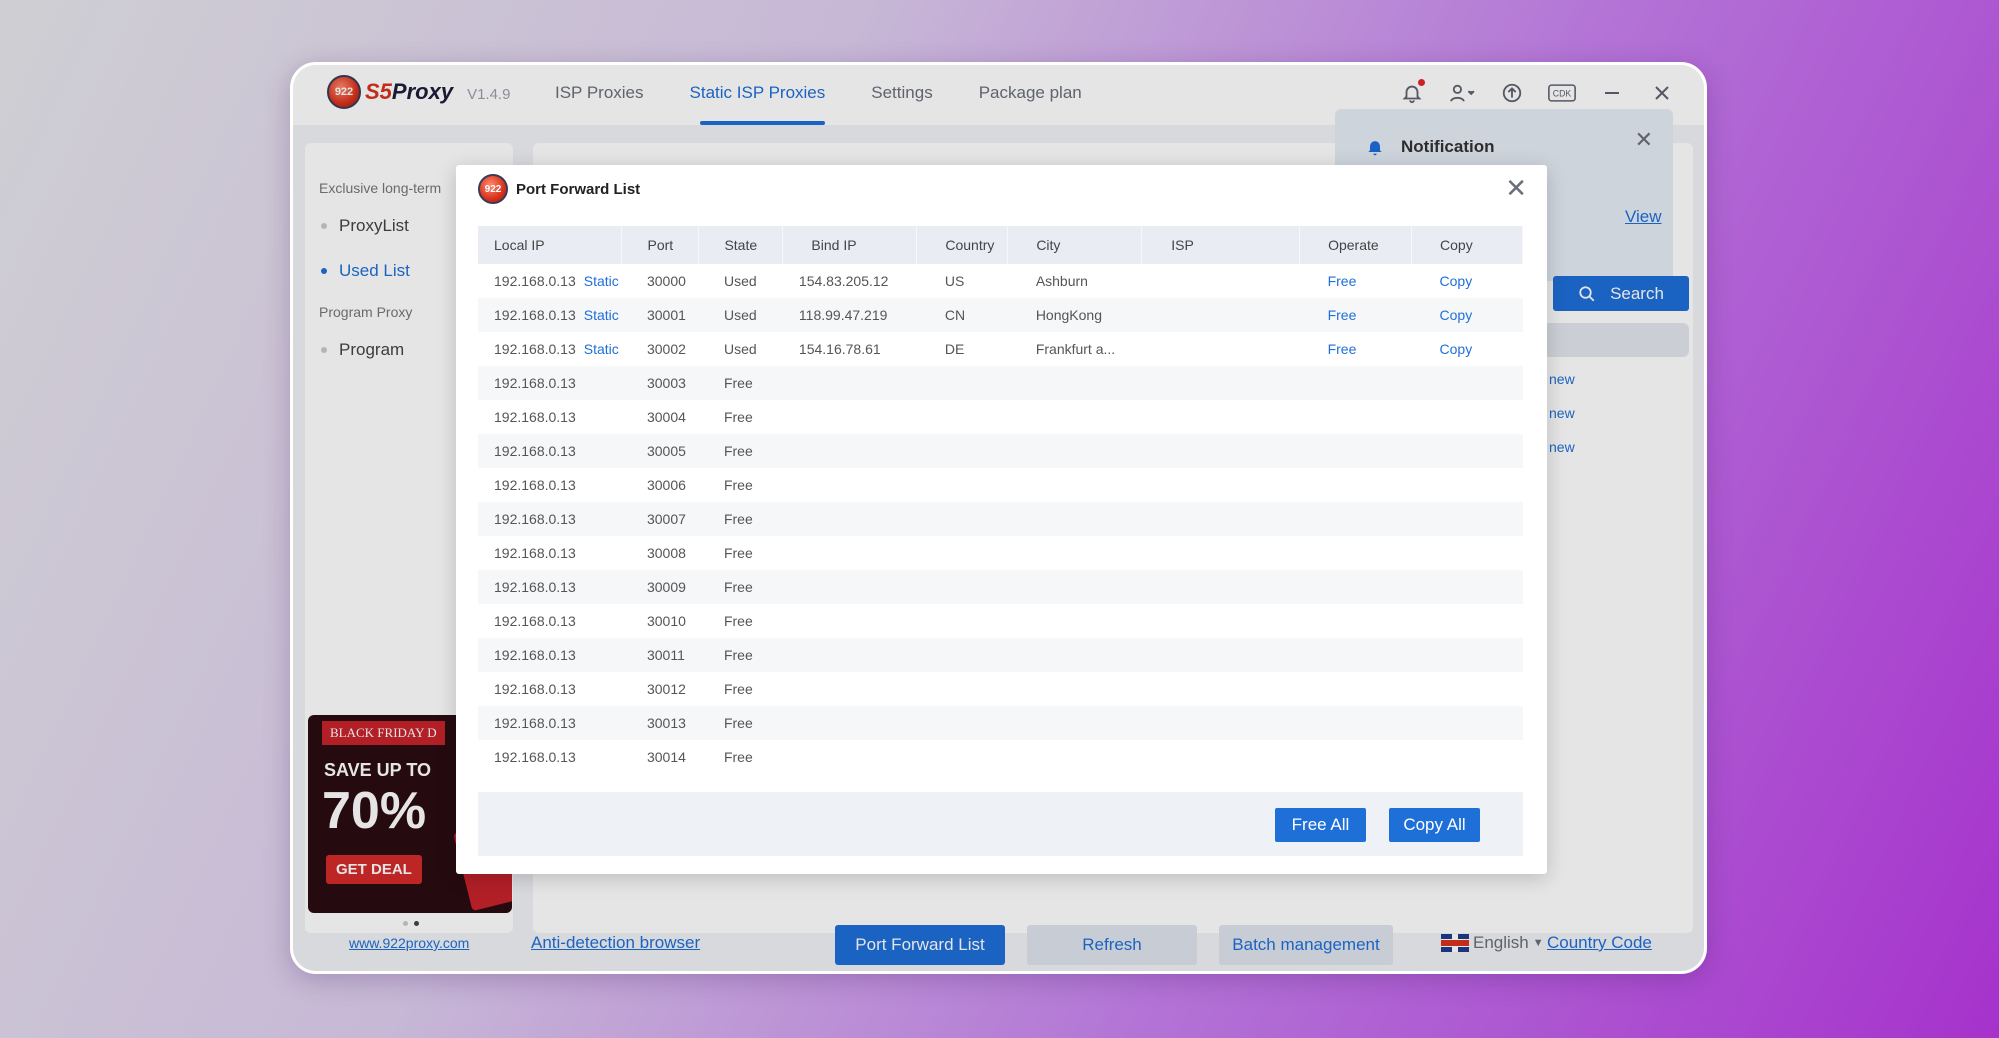 The width and height of the screenshot is (1999, 1038). What do you see at coordinates (955, 315) in the screenshot?
I see `country-cell: CN` at bounding box center [955, 315].